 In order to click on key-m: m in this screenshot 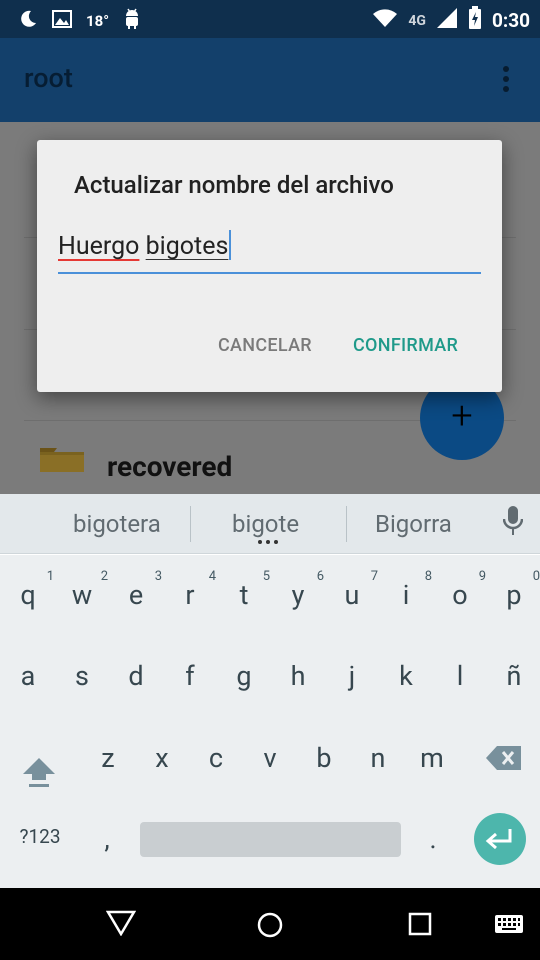, I will do `click(432, 758)`.